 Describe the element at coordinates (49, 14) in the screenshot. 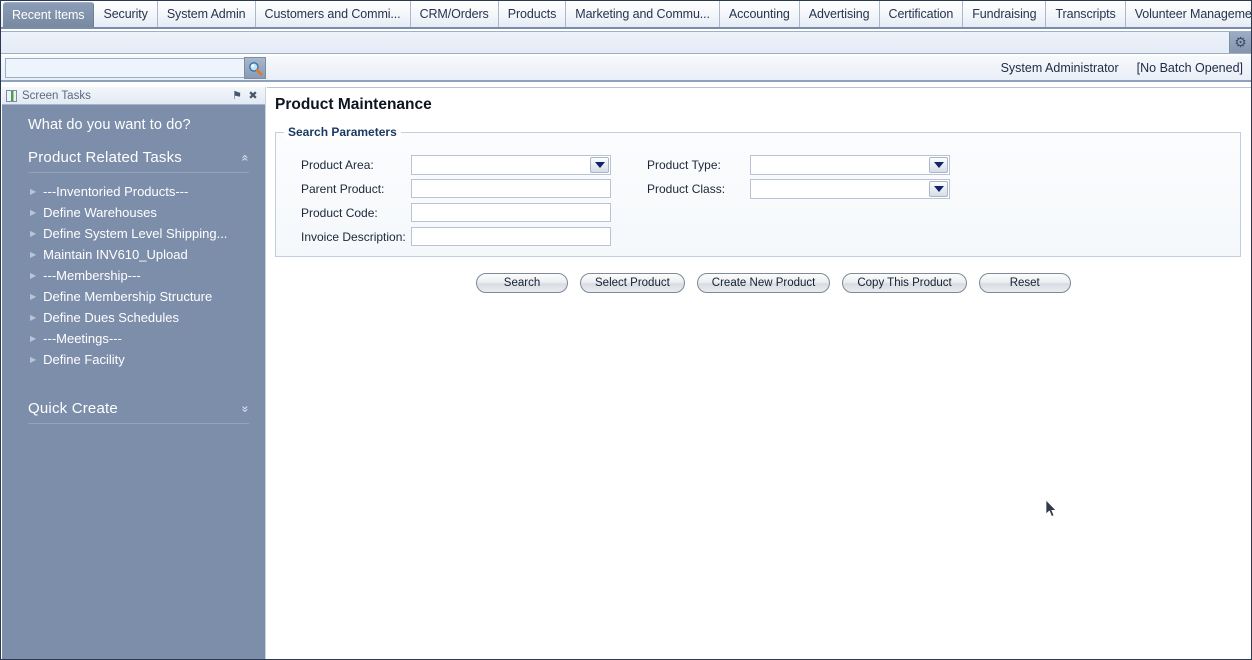

I see `tab-recent-items: Recent Items` at that location.